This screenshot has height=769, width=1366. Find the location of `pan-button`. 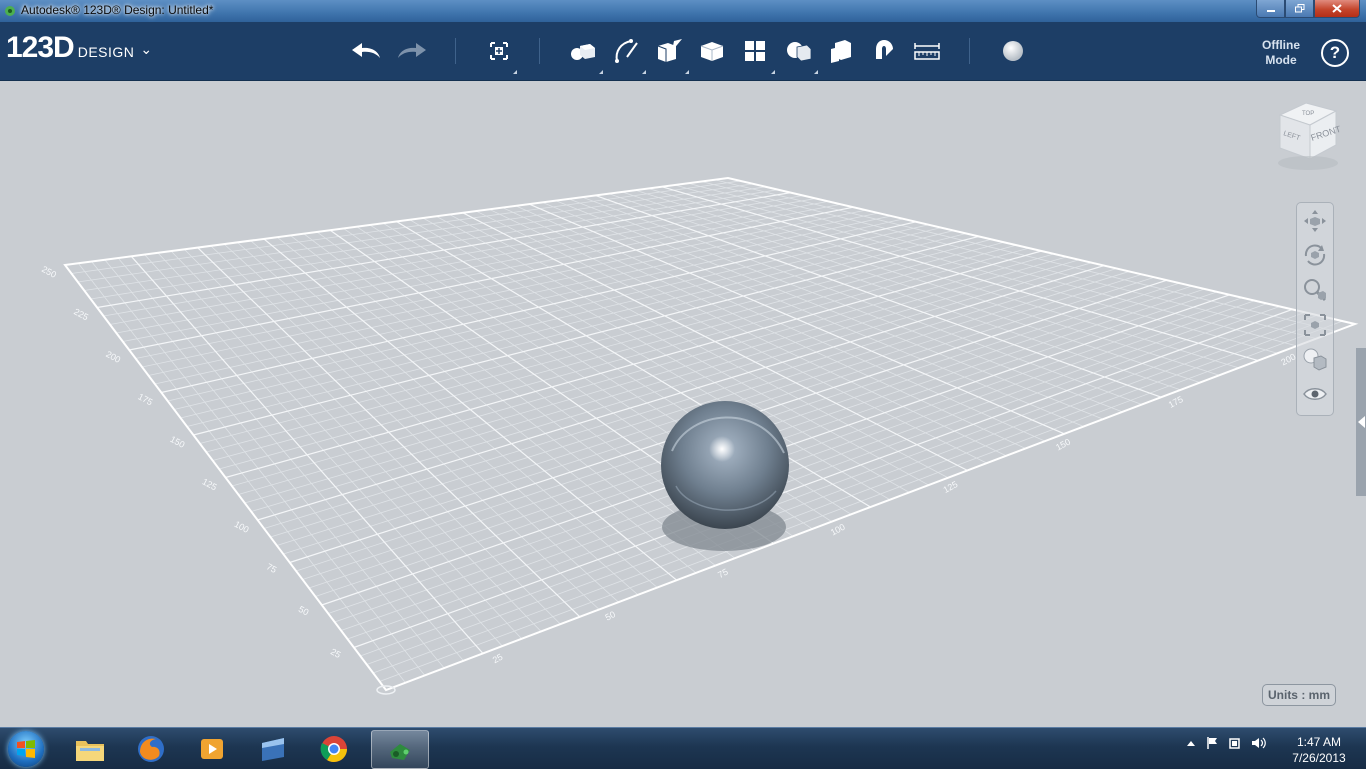

pan-button is located at coordinates (1315, 221).